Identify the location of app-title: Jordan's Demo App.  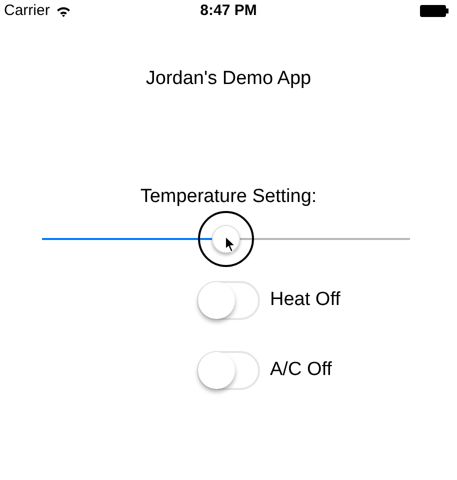
(229, 79).